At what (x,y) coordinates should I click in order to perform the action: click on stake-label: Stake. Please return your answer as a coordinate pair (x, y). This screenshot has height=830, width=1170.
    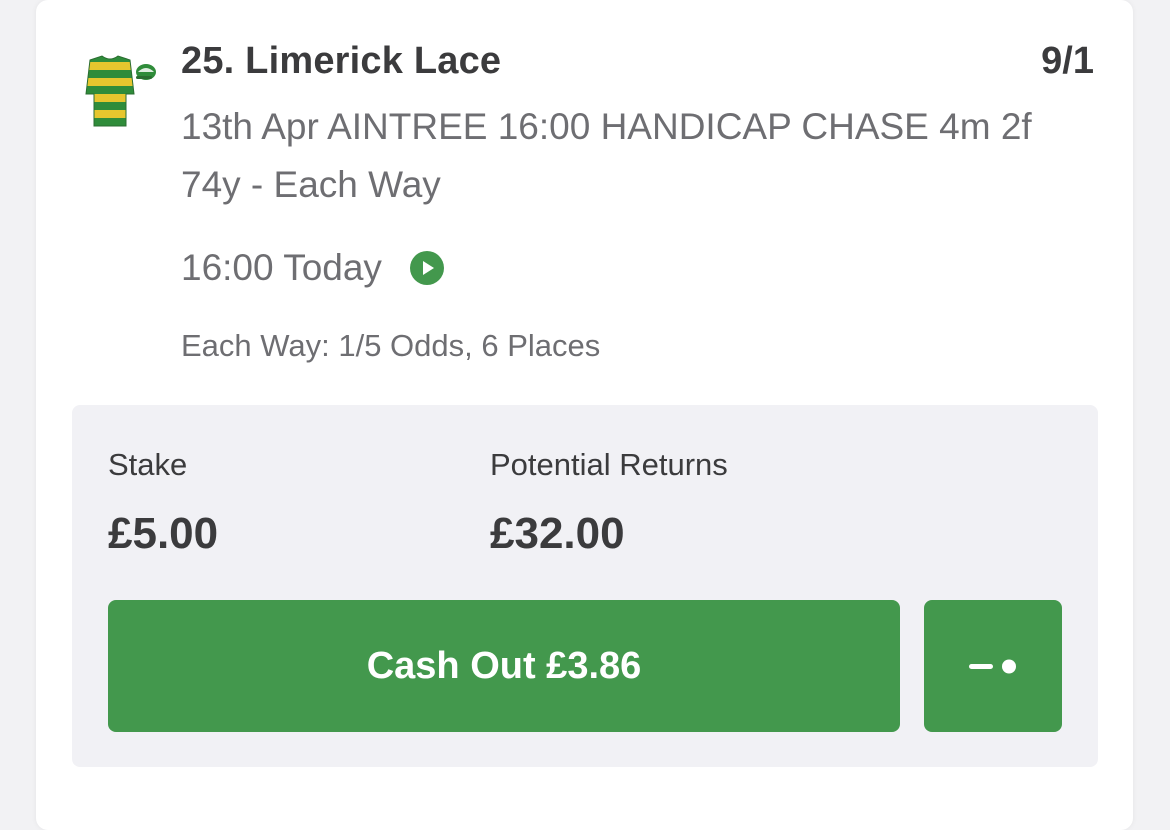
    Looking at the image, I should click on (148, 464).